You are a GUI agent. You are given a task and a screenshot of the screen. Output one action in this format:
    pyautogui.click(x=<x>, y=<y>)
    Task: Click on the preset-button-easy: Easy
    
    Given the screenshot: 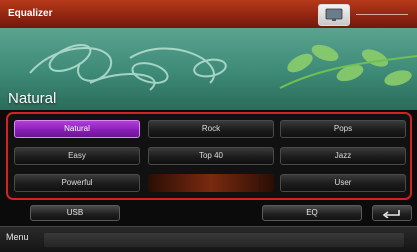 What is the action you would take?
    pyautogui.click(x=77, y=156)
    